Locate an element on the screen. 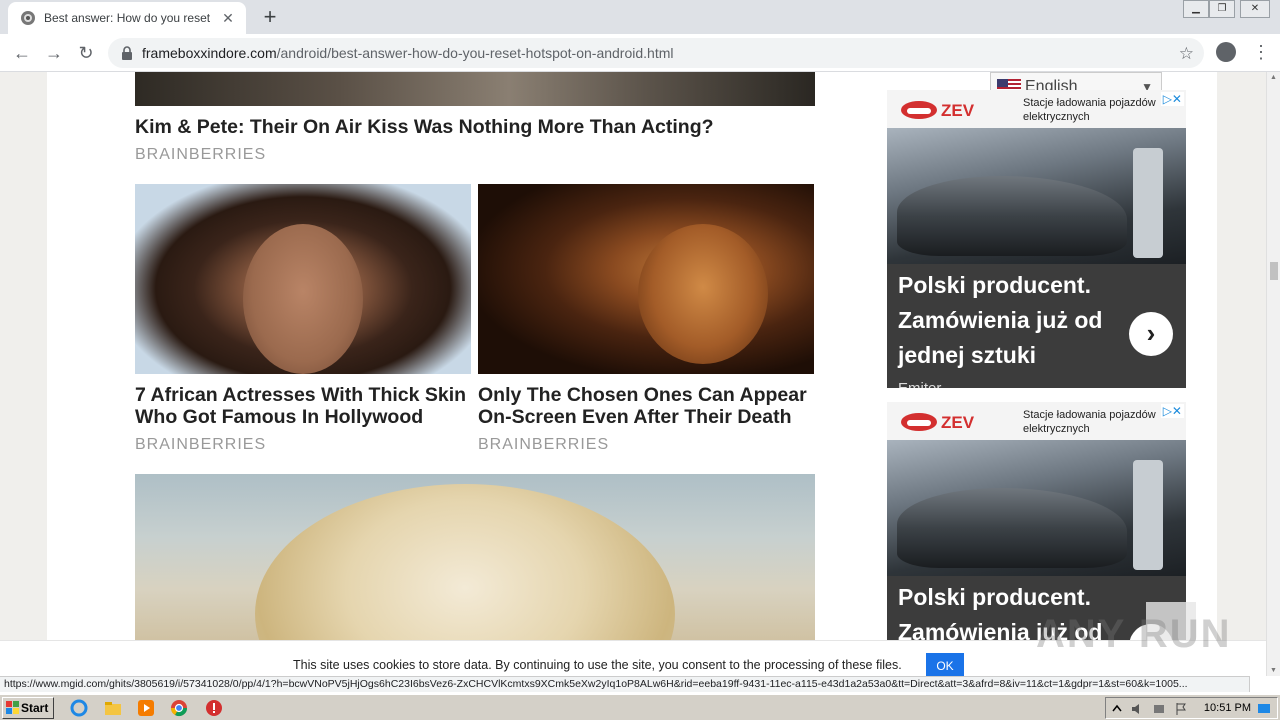 This screenshot has height=720, width=1280. new-tab-button: + is located at coordinates (270, 18).